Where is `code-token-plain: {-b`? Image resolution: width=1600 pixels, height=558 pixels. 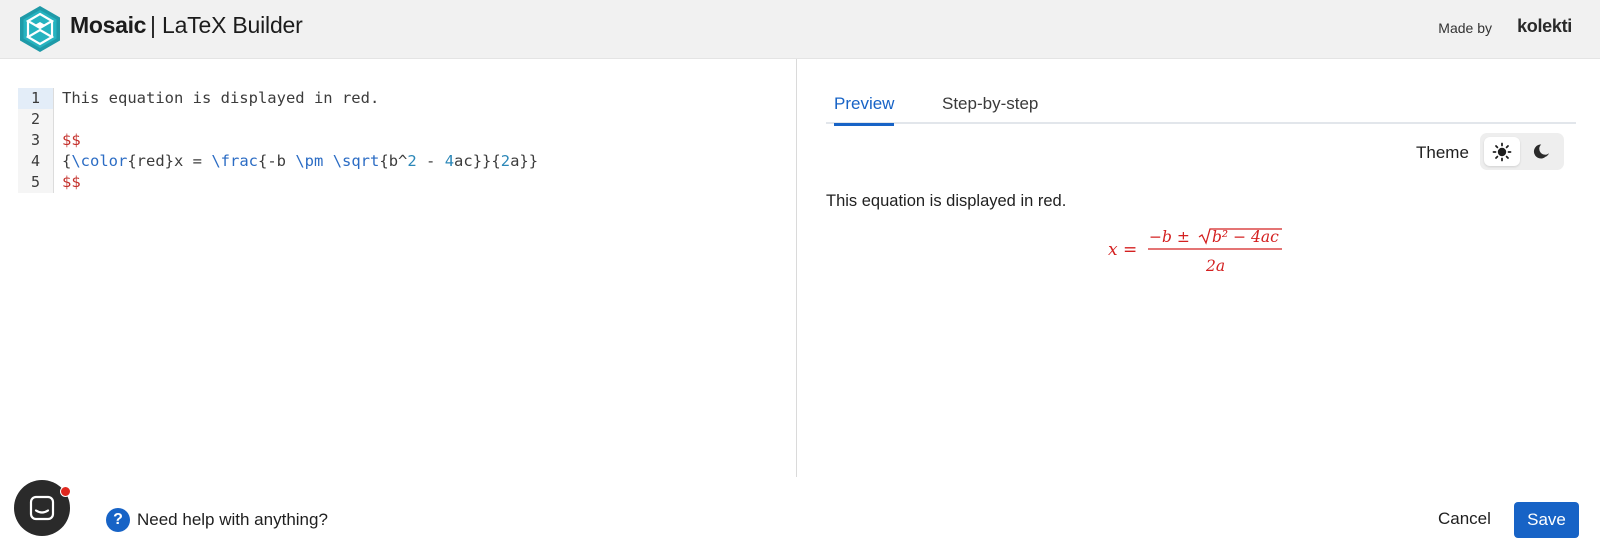 code-token-plain: {-b is located at coordinates (277, 161).